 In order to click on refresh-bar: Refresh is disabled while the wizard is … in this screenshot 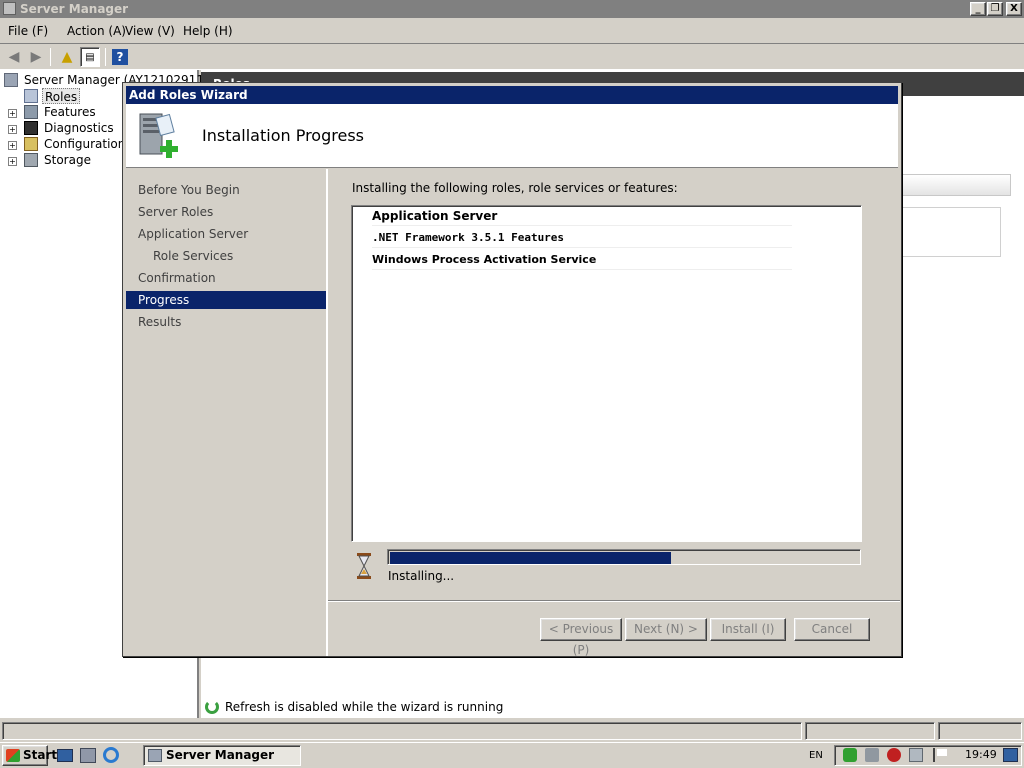, I will do `click(612, 707)`.